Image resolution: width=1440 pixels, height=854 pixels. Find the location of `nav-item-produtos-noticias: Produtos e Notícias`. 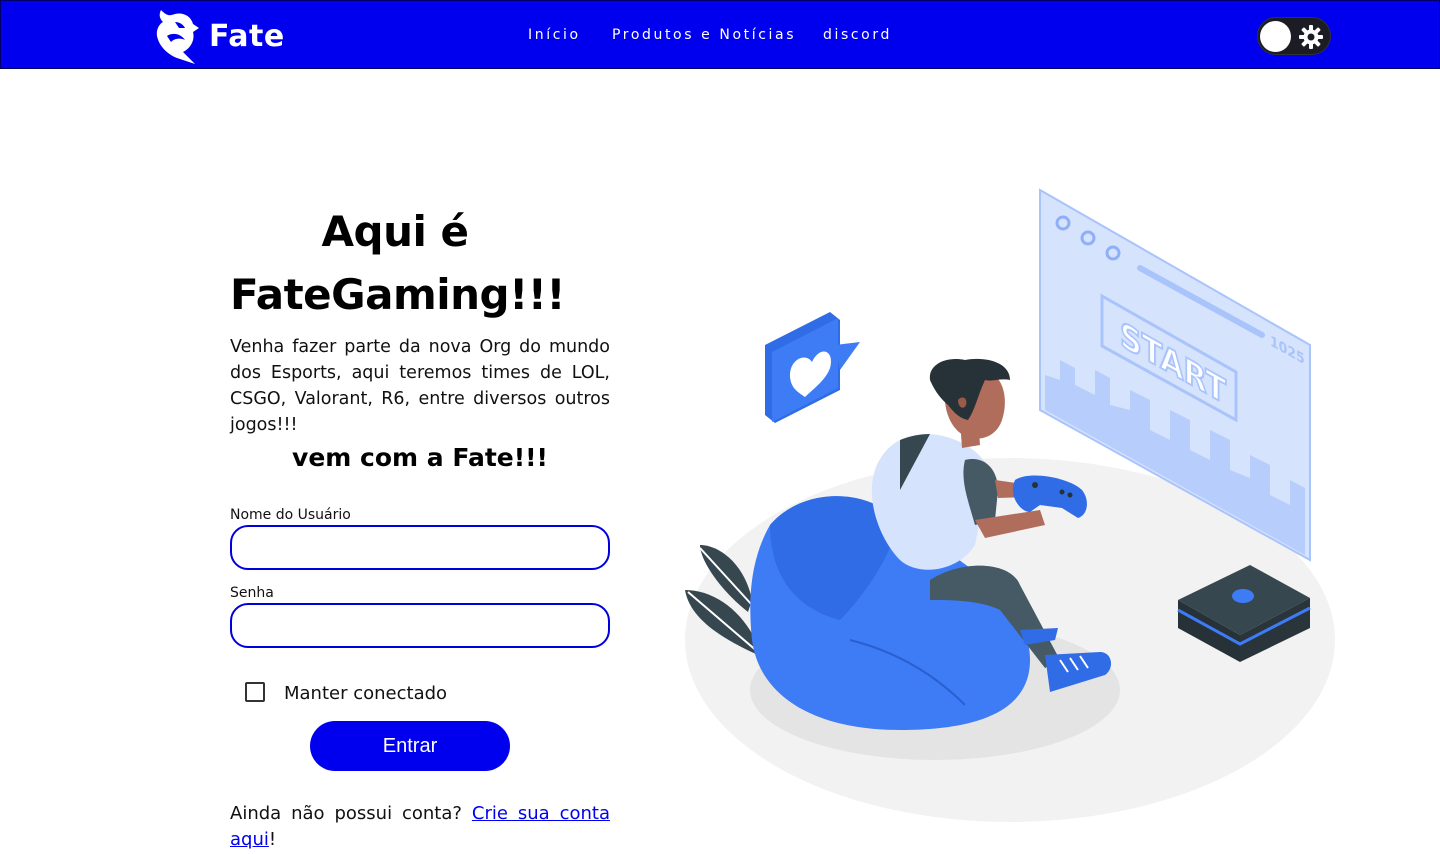

nav-item-produtos-noticias: Produtos e Notícias is located at coordinates (704, 35).